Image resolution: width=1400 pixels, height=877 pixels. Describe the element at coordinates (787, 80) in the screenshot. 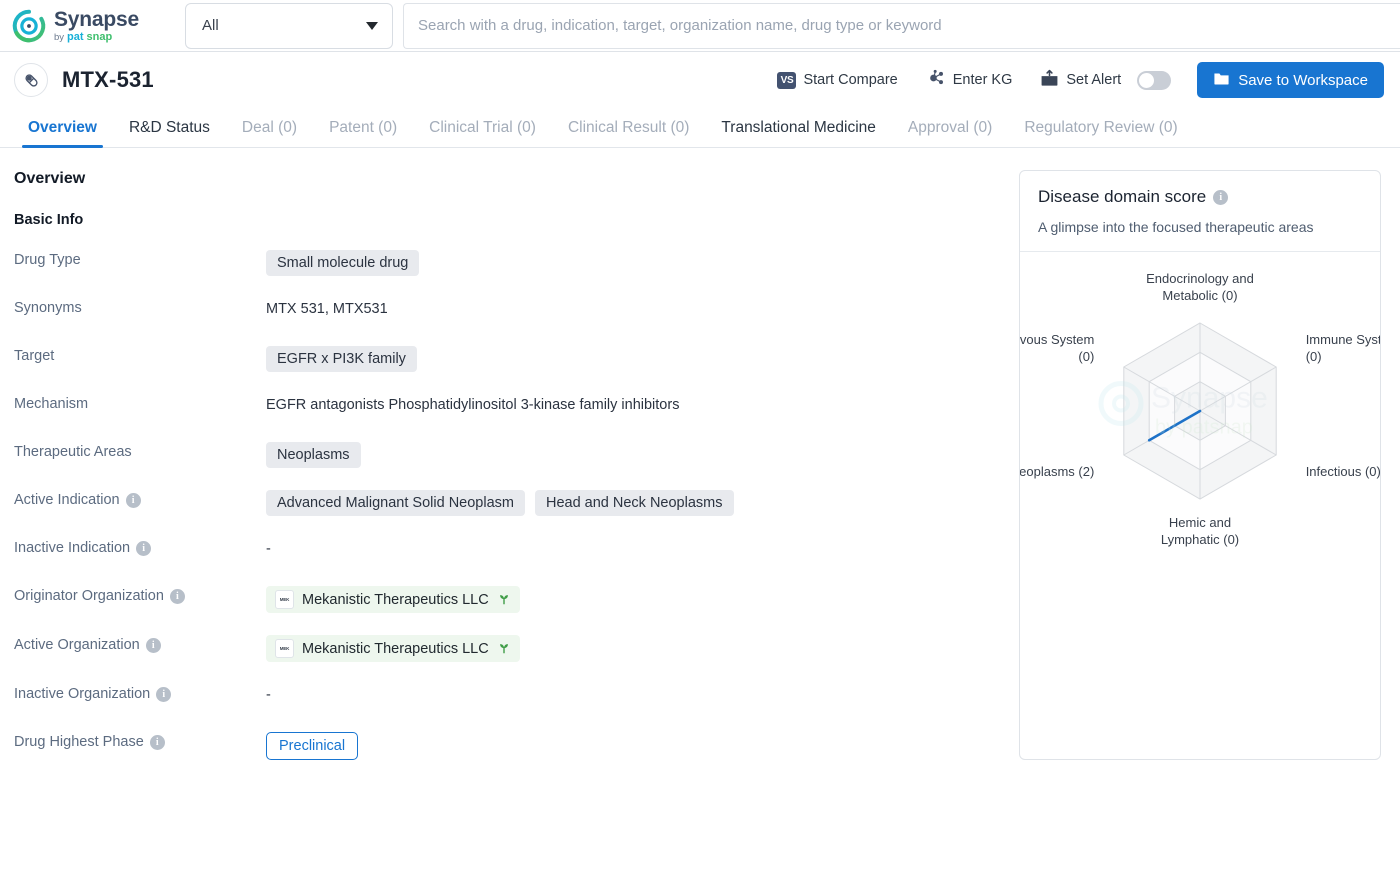

I see `vs-icon: VS` at that location.